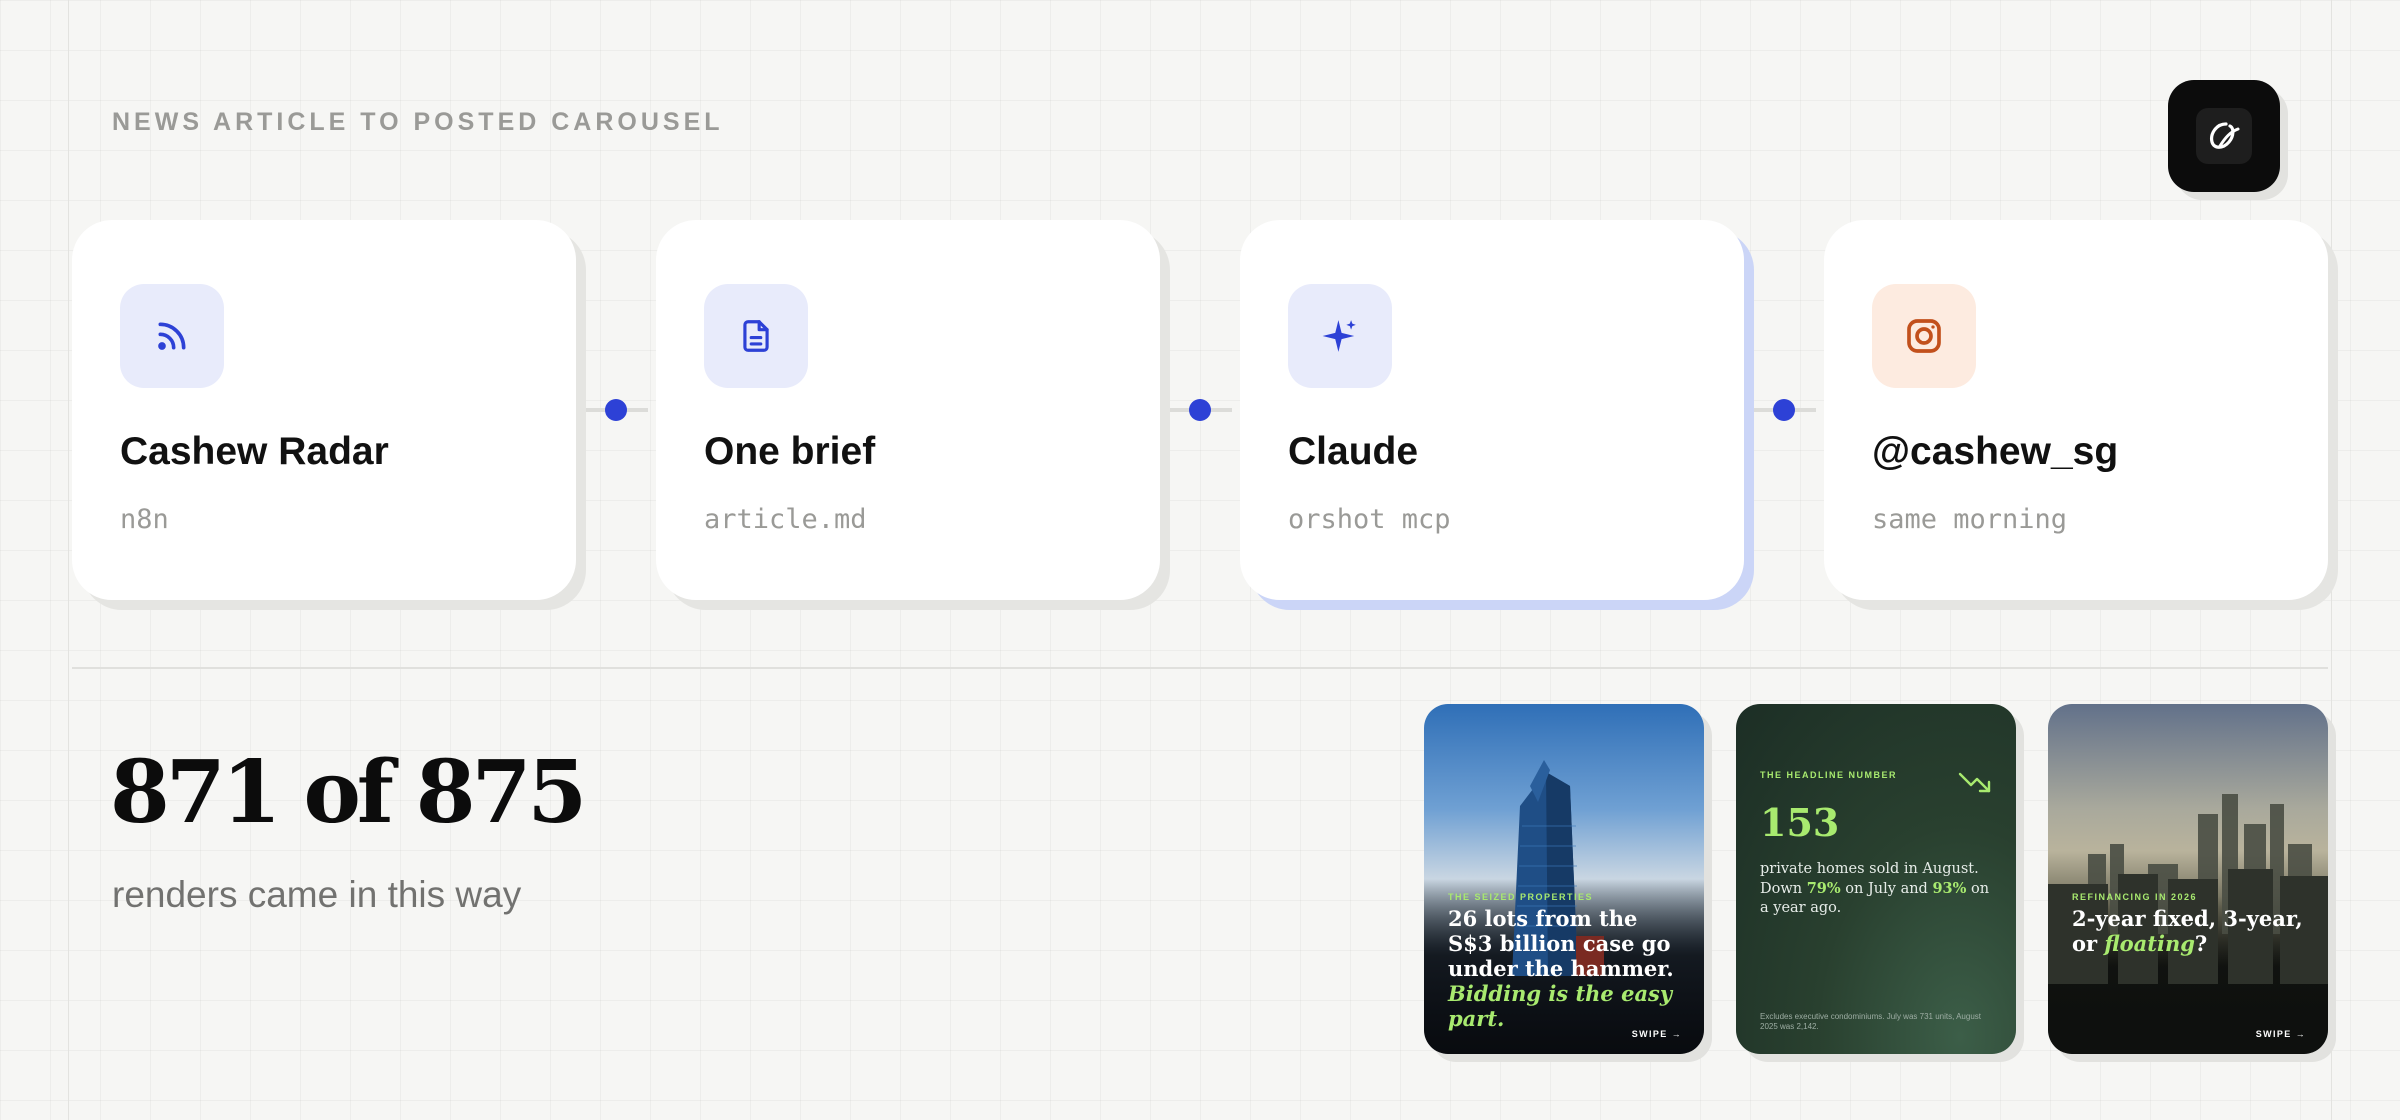  I want to click on card-title: Claude, so click(1353, 451).